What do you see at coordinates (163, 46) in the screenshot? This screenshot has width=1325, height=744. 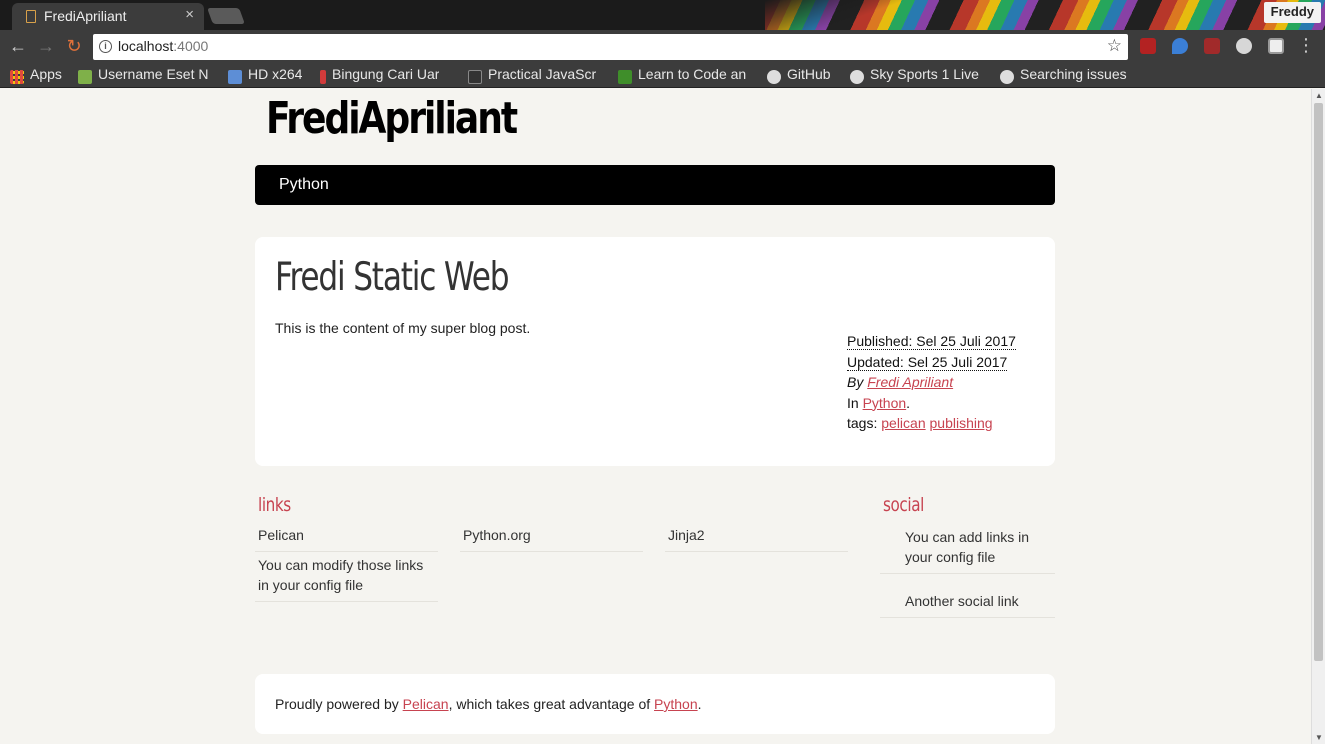 I see `url-text: localhost:4000` at bounding box center [163, 46].